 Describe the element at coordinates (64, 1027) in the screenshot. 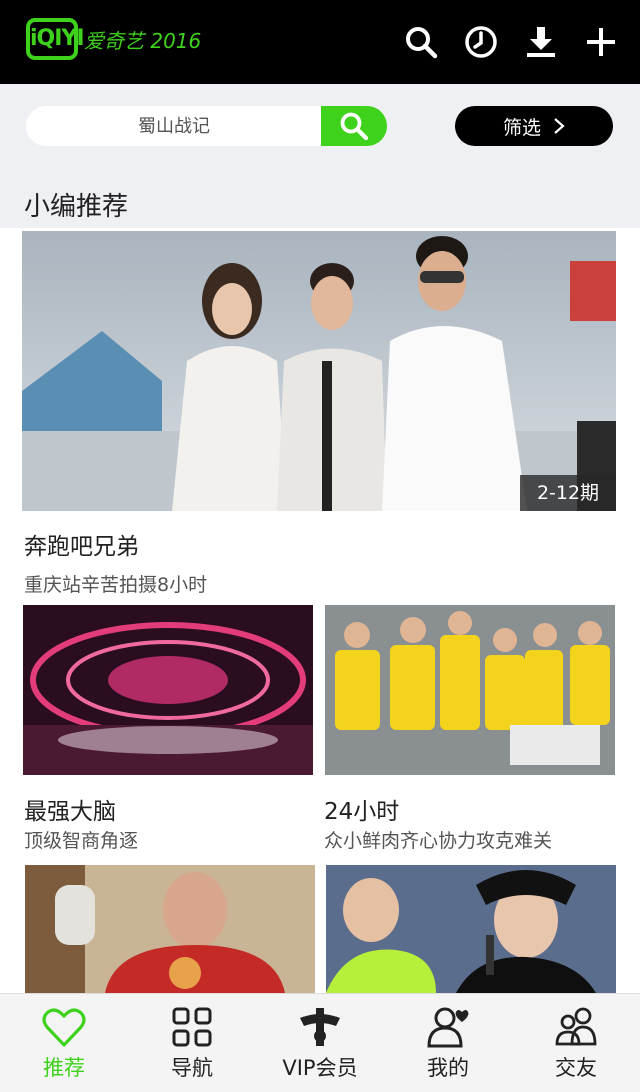

I see `heart-icon` at that location.